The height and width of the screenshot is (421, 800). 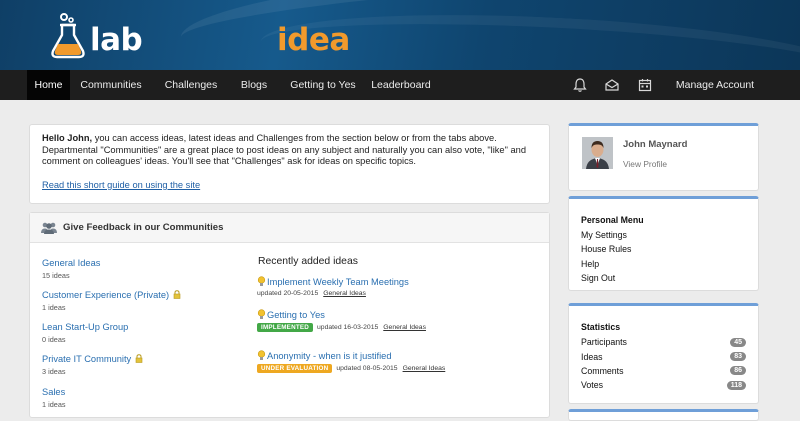 What do you see at coordinates (191, 85) in the screenshot?
I see `nav-tab-challenges: Challenges` at bounding box center [191, 85].